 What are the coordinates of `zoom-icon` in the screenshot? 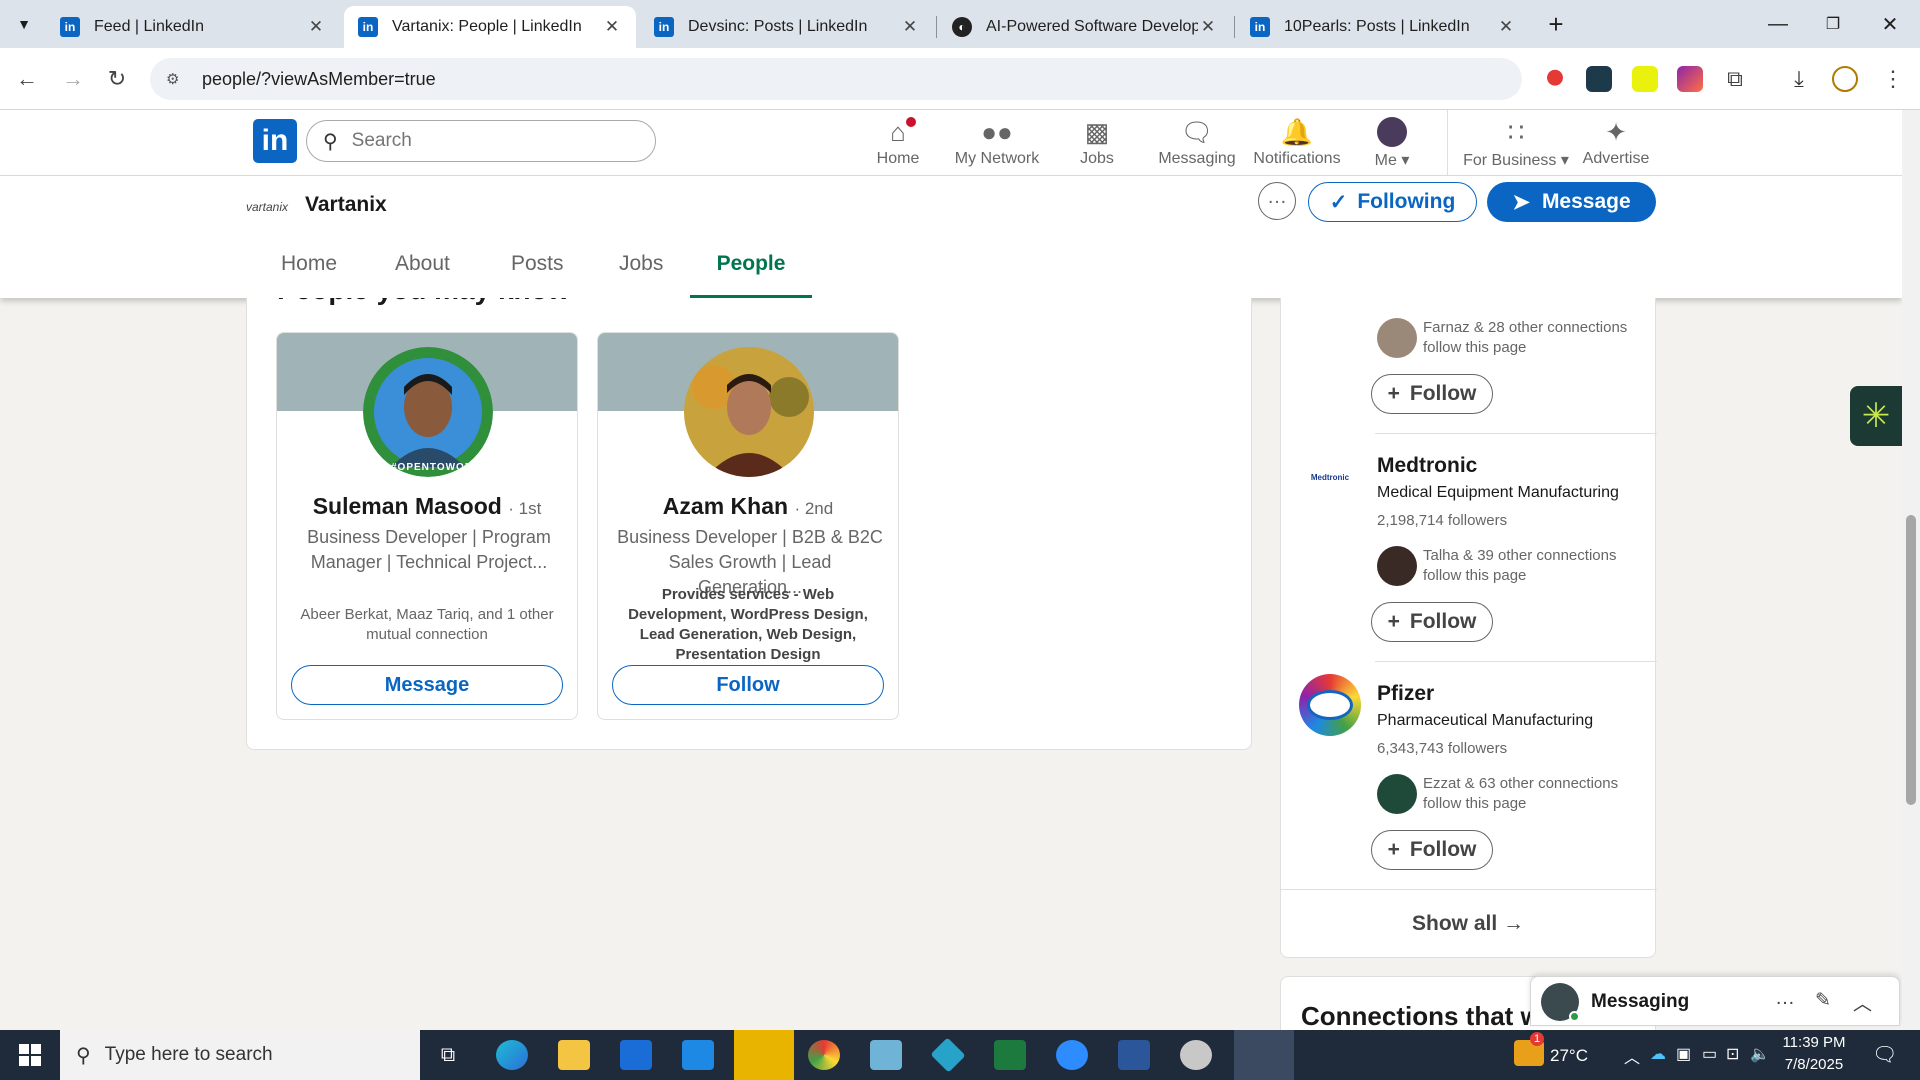 It's located at (1072, 1055).